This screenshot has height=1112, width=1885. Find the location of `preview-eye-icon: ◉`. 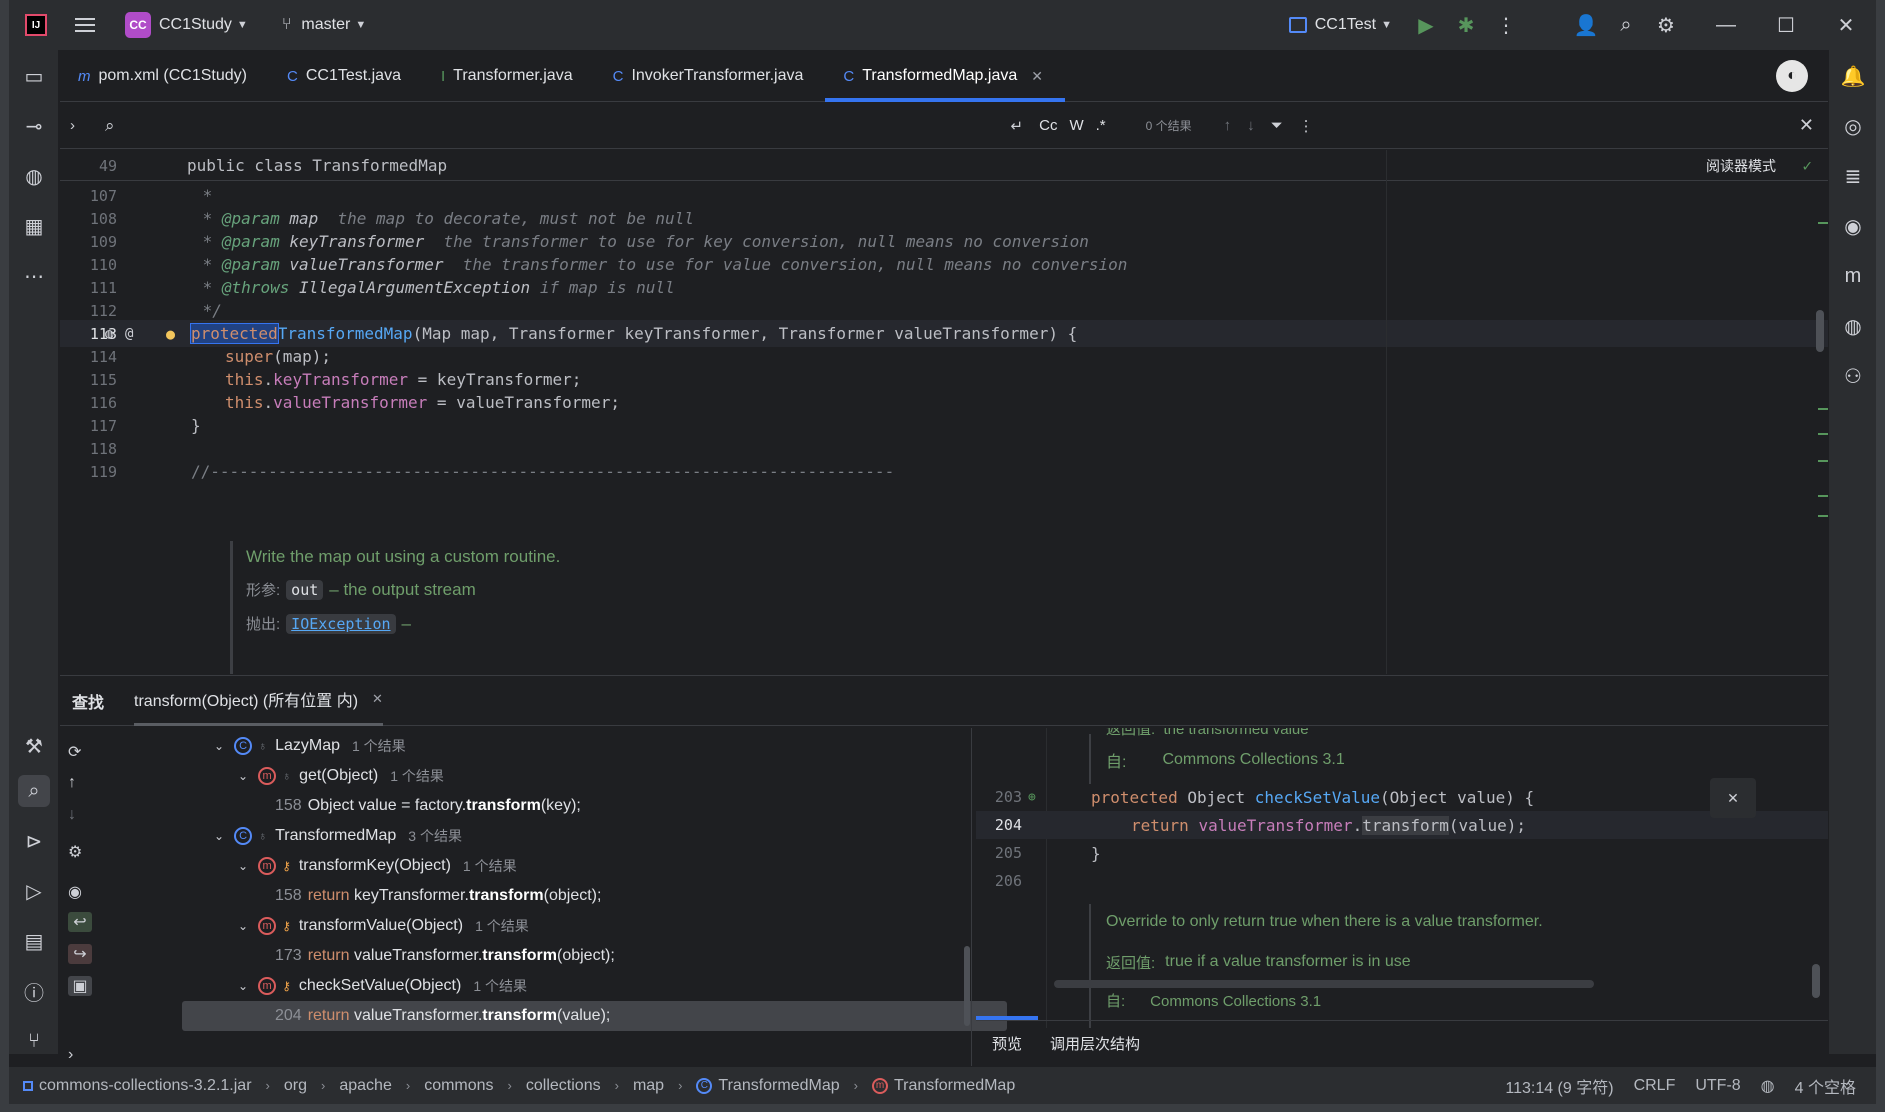

preview-eye-icon: ◉ is located at coordinates (75, 892).